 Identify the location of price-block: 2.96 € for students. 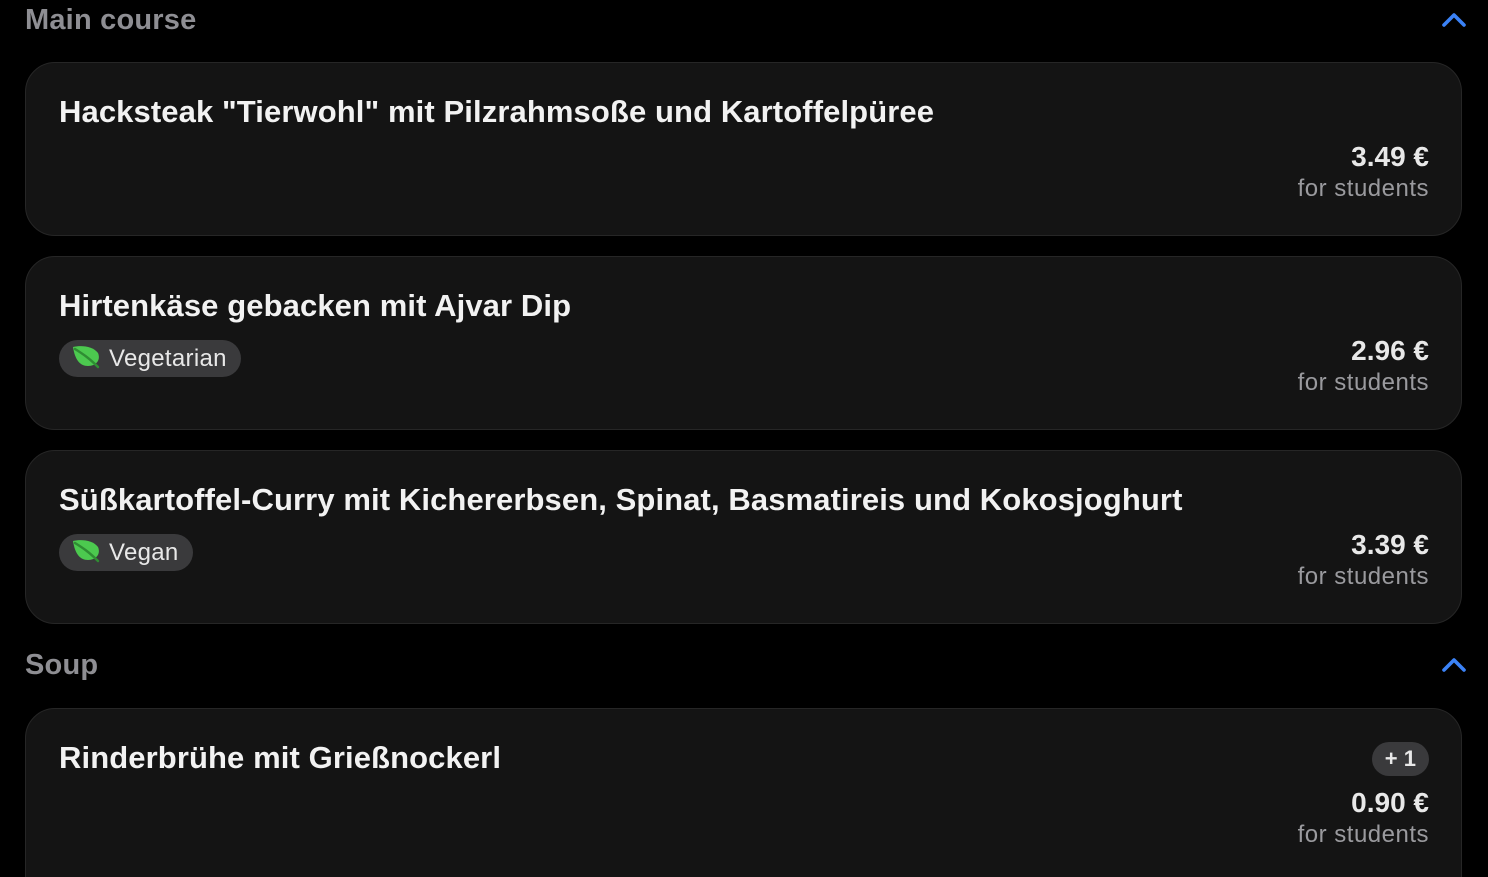
(1363, 367).